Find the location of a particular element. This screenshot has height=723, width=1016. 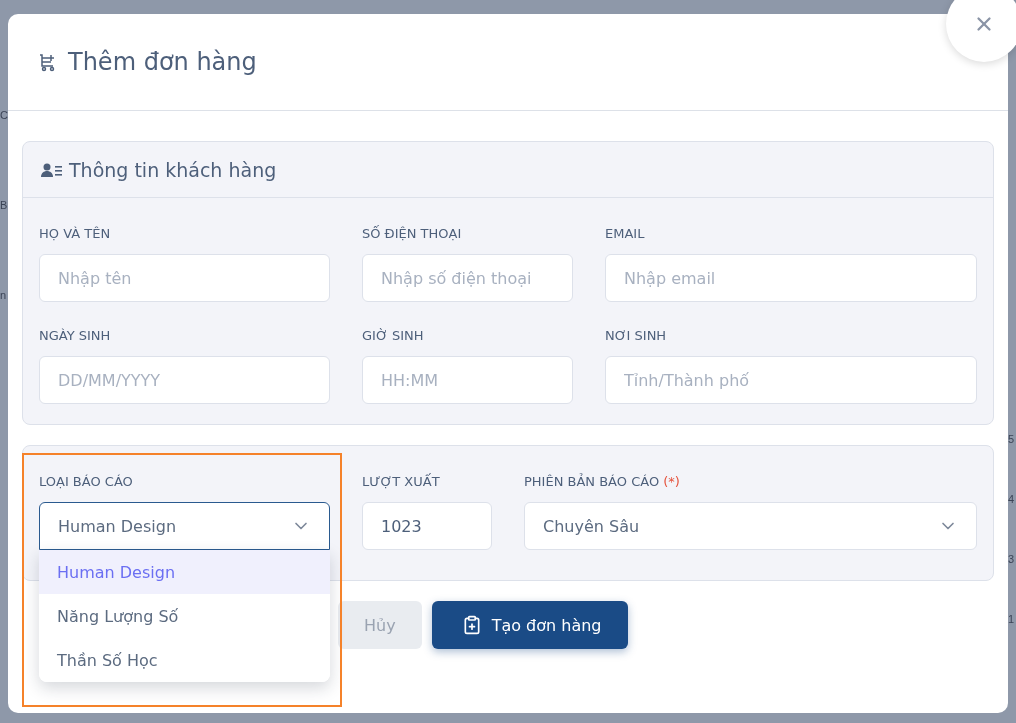

field-label: LƯỢT XUẤT is located at coordinates (401, 481).